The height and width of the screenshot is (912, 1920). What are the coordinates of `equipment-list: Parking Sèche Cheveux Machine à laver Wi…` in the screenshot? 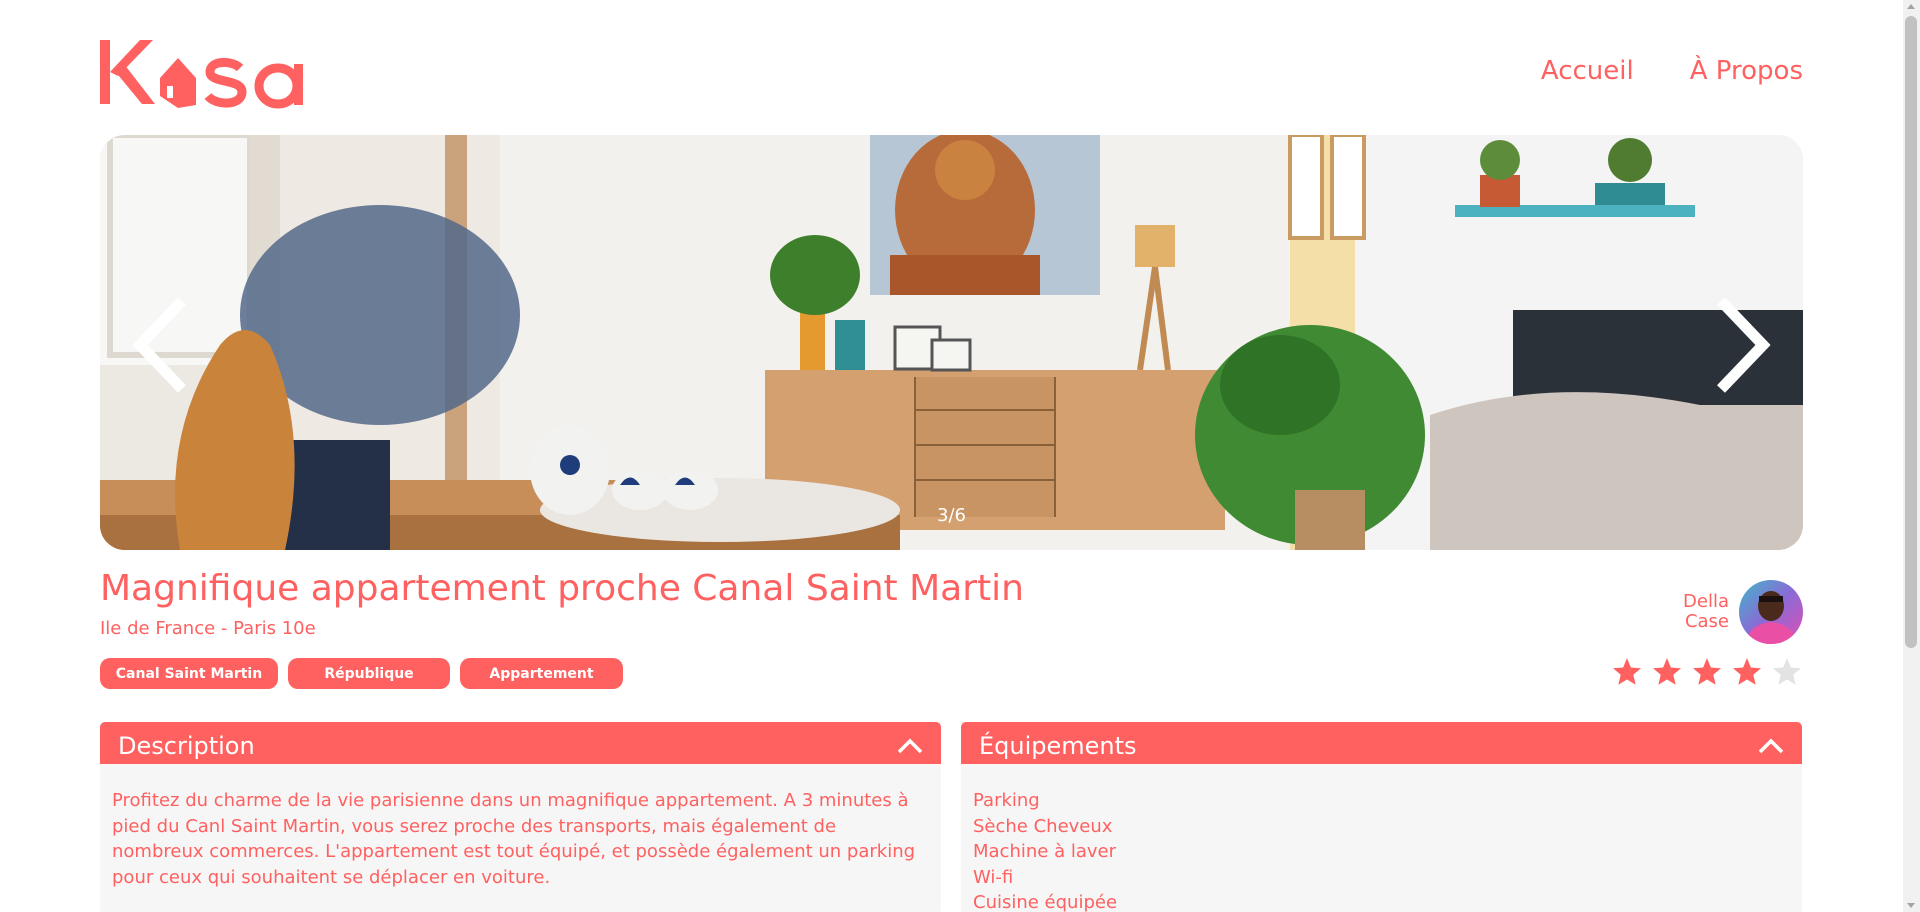 It's located at (1381, 850).